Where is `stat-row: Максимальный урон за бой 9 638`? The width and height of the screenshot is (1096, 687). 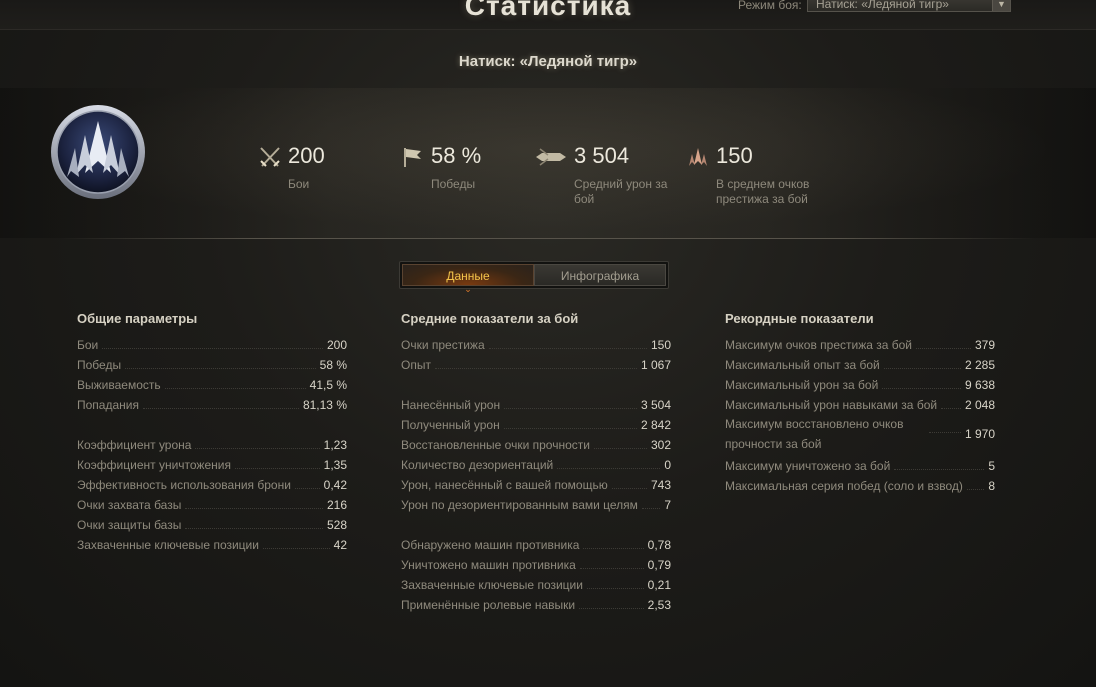 stat-row: Максимальный урон за бой 9 638 is located at coordinates (860, 382).